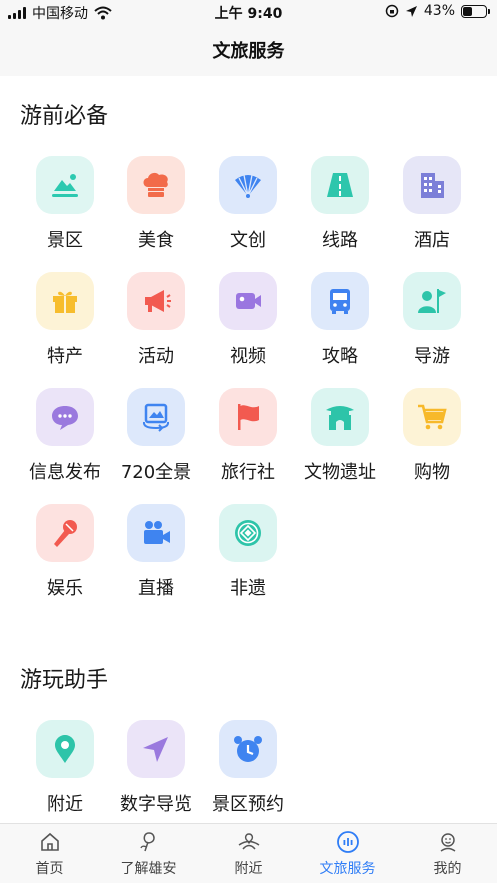 This screenshot has width=497, height=883. I want to click on service-item: 直播, so click(156, 552).